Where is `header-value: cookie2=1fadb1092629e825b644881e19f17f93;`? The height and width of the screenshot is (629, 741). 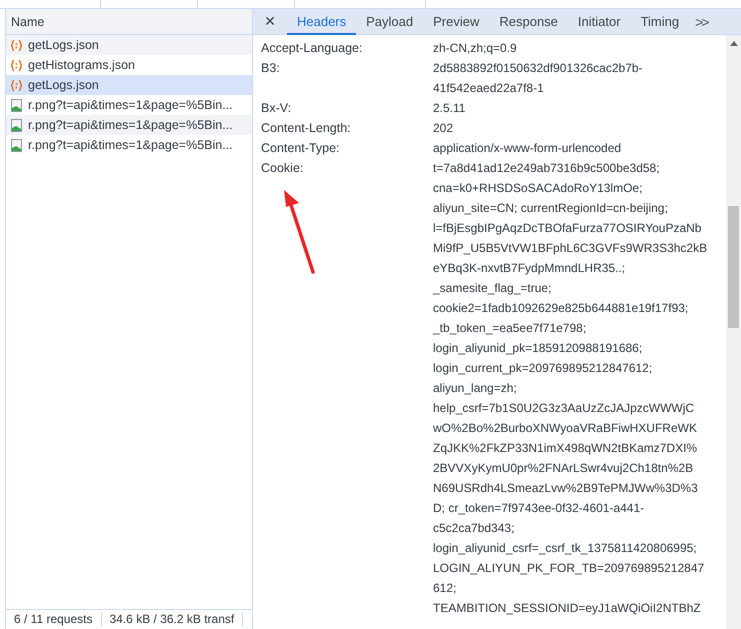
header-value: cookie2=1fadb1092629e825b644881e19f17f93; is located at coordinates (560, 308).